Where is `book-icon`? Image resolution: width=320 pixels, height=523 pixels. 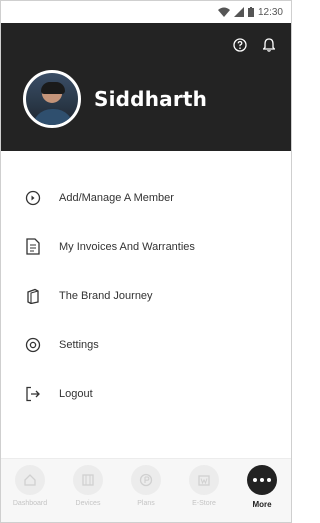 book-icon is located at coordinates (33, 296).